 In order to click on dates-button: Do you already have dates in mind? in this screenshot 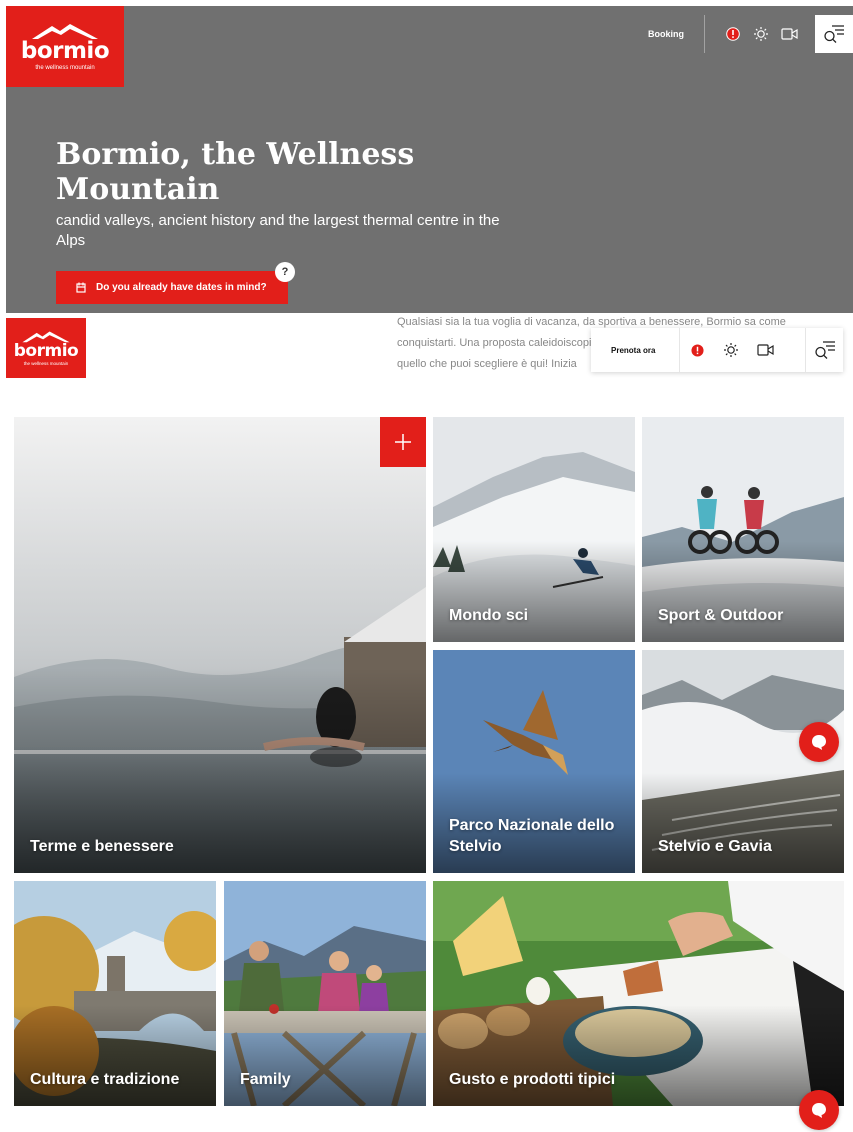, I will do `click(172, 287)`.